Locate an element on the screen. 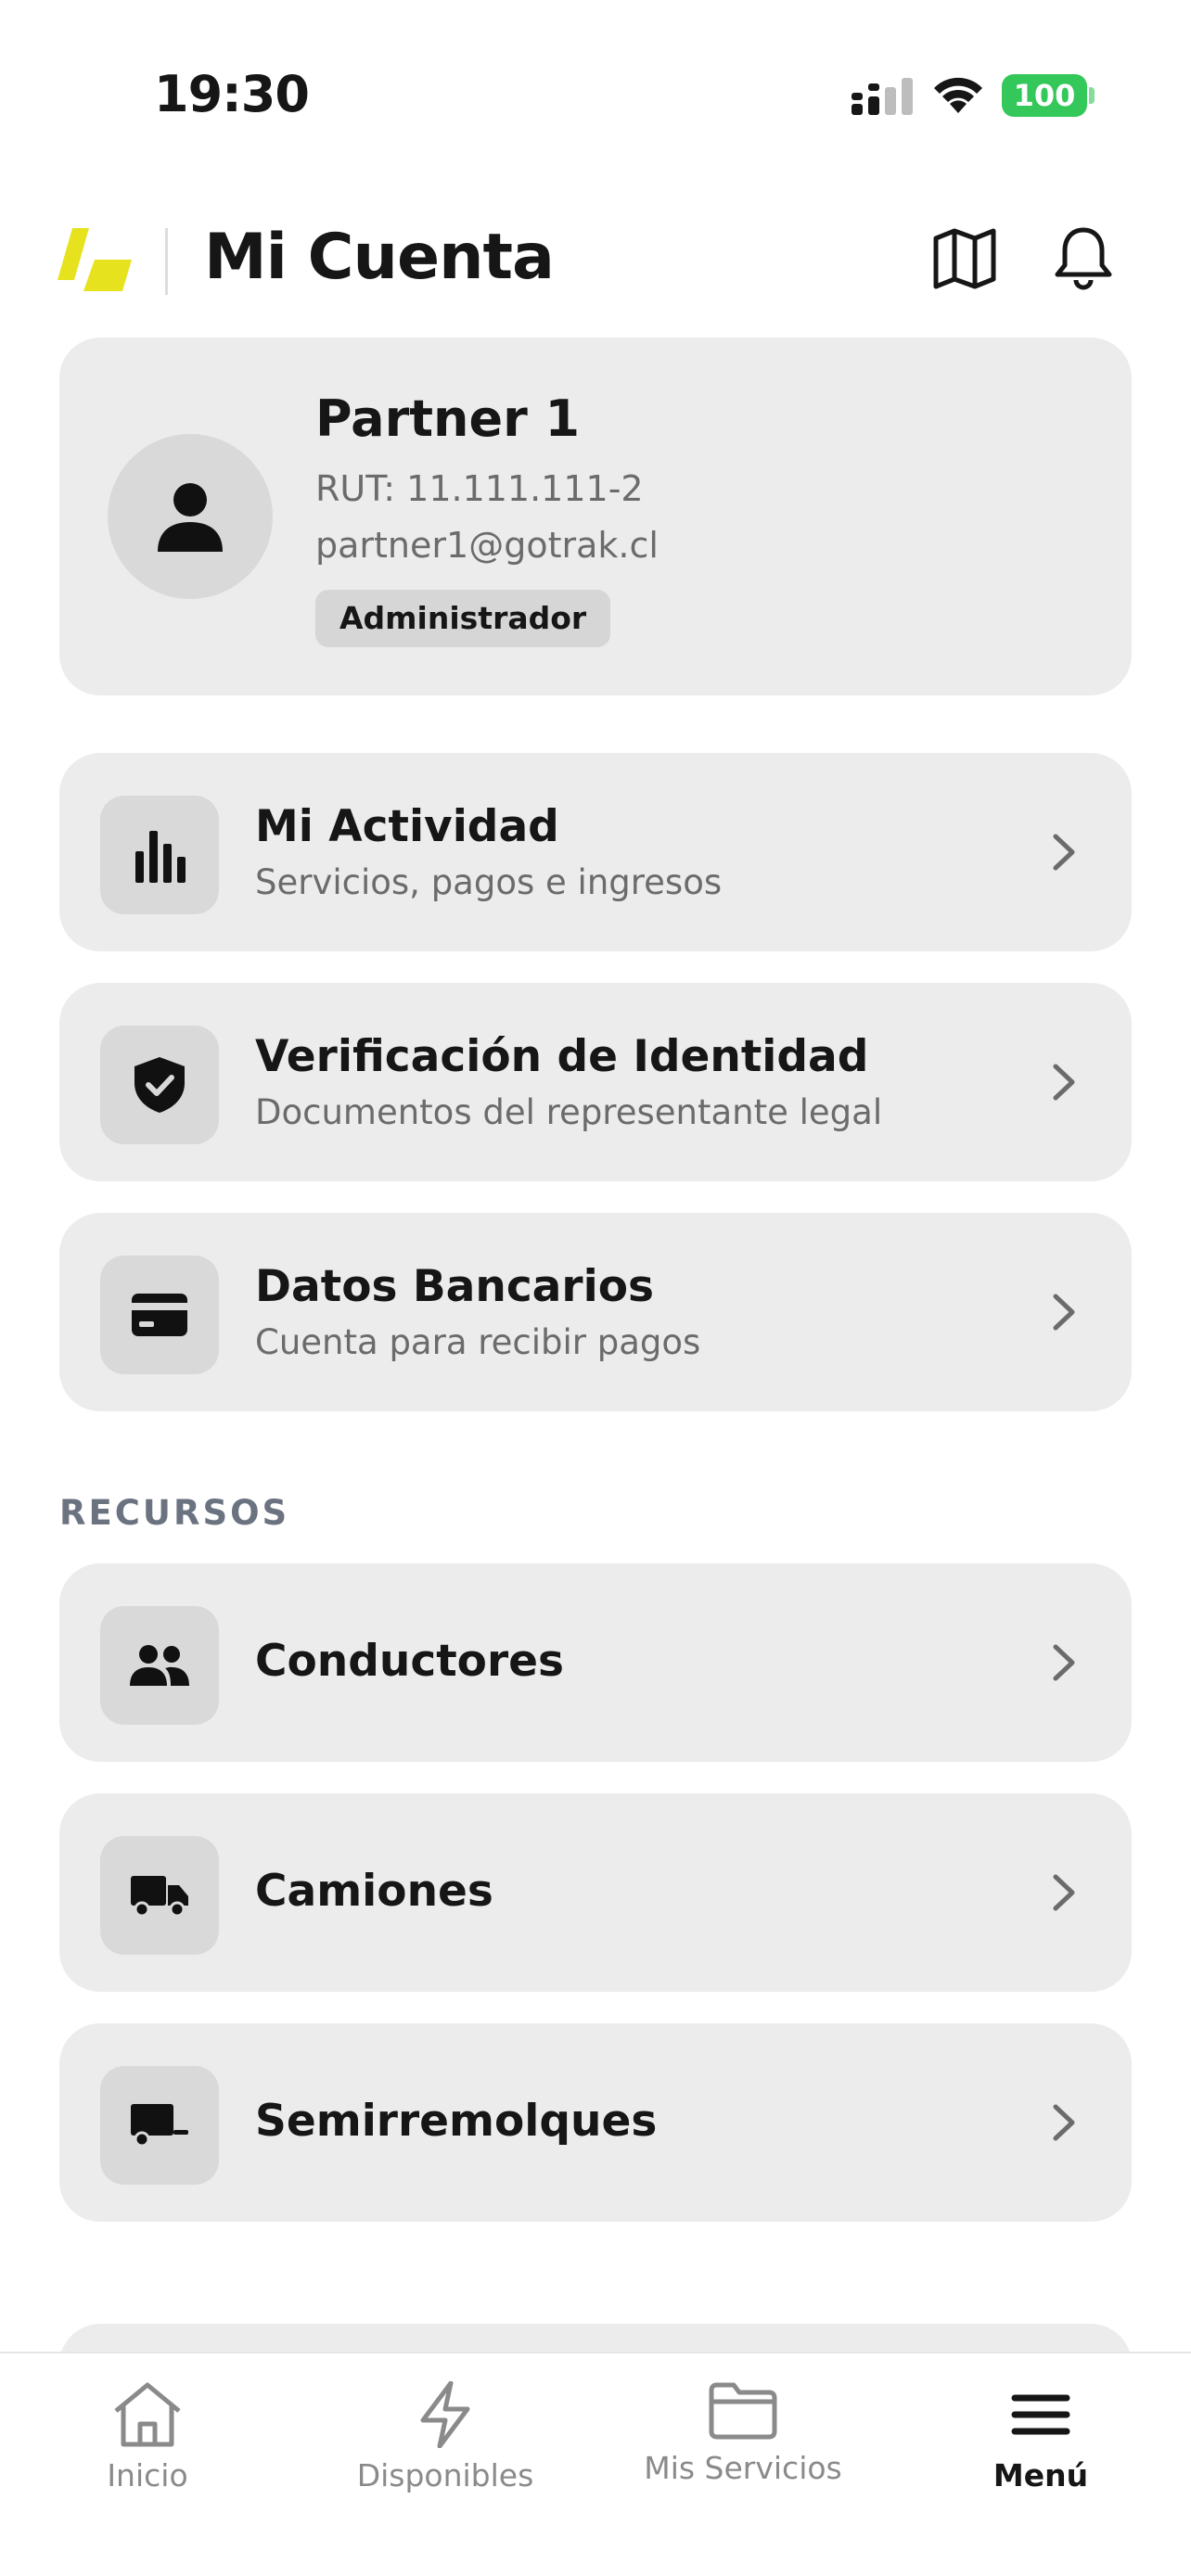 This screenshot has width=1191, height=2576. user-icon is located at coordinates (190, 518).